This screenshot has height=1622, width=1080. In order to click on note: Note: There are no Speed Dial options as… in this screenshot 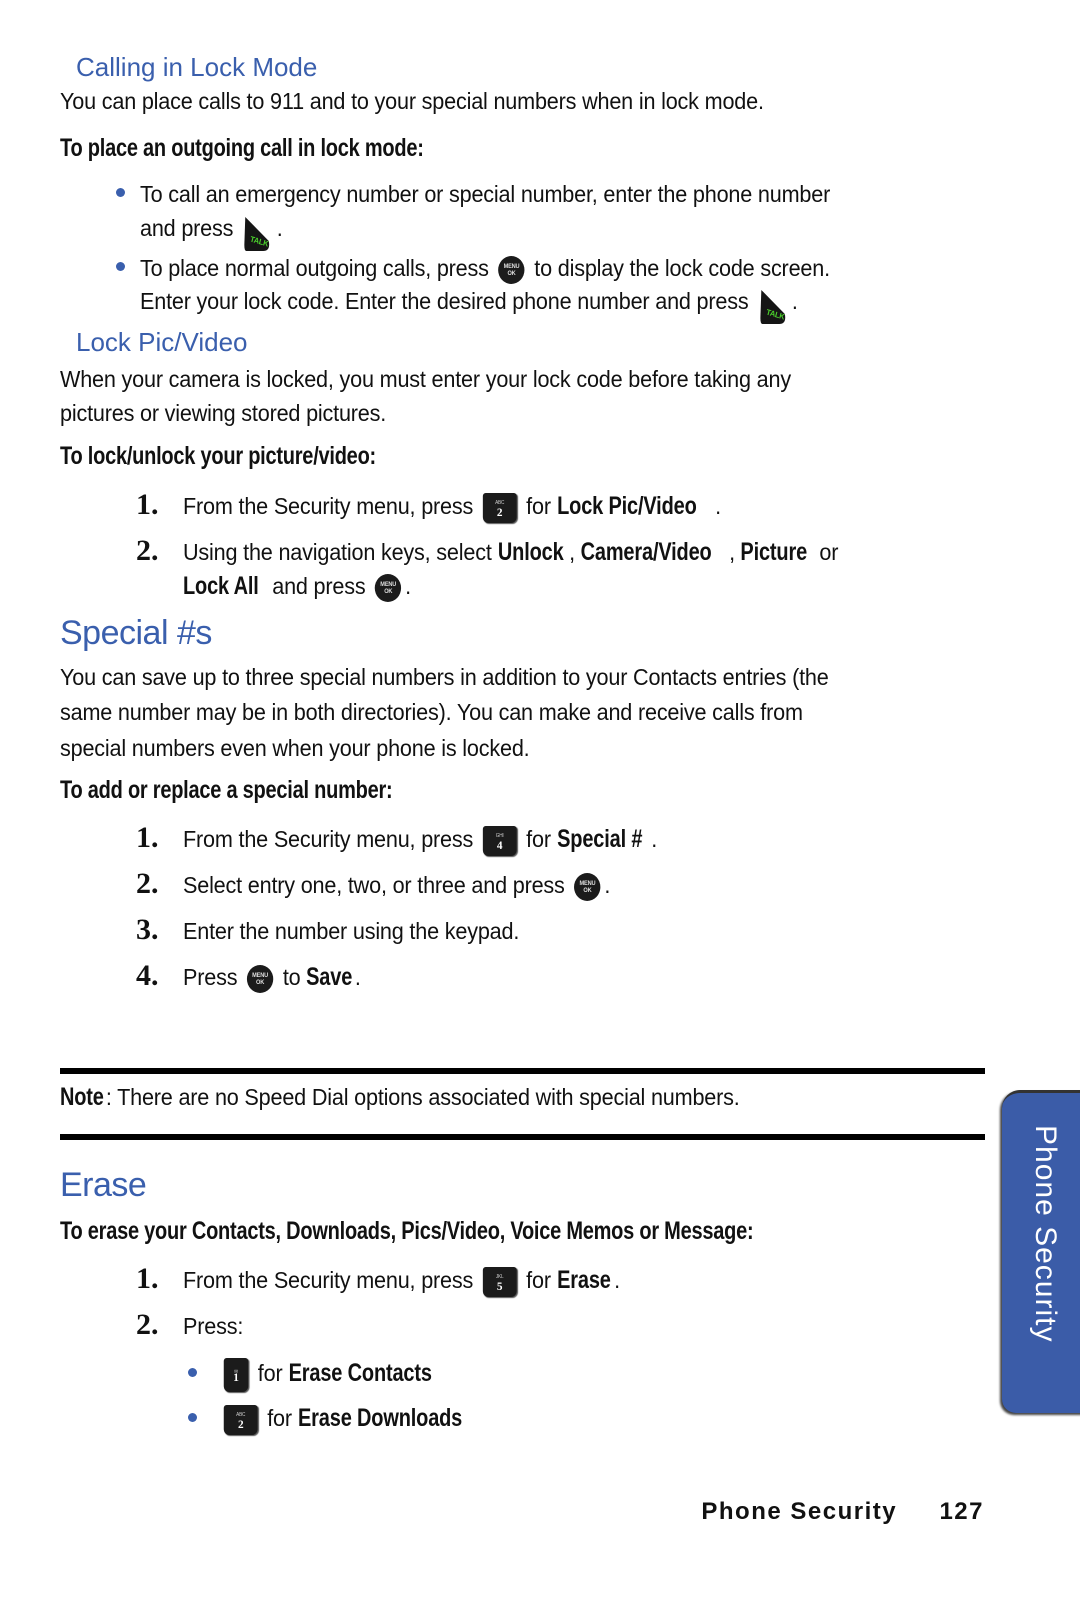, I will do `click(400, 1097)`.